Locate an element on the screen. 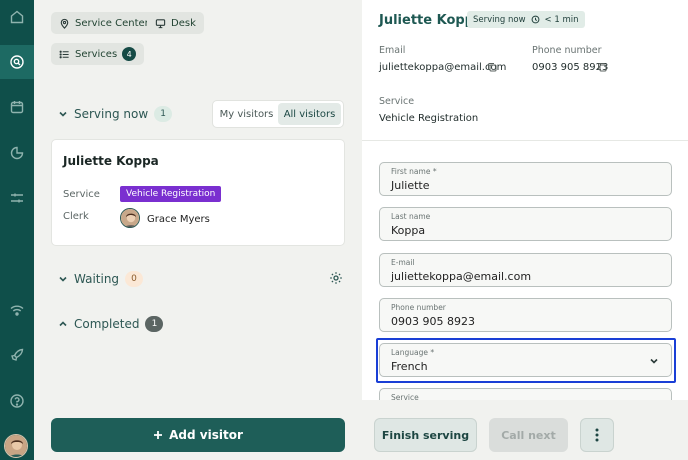 This screenshot has height=460, width=688. gear-icon is located at coordinates (336, 278).